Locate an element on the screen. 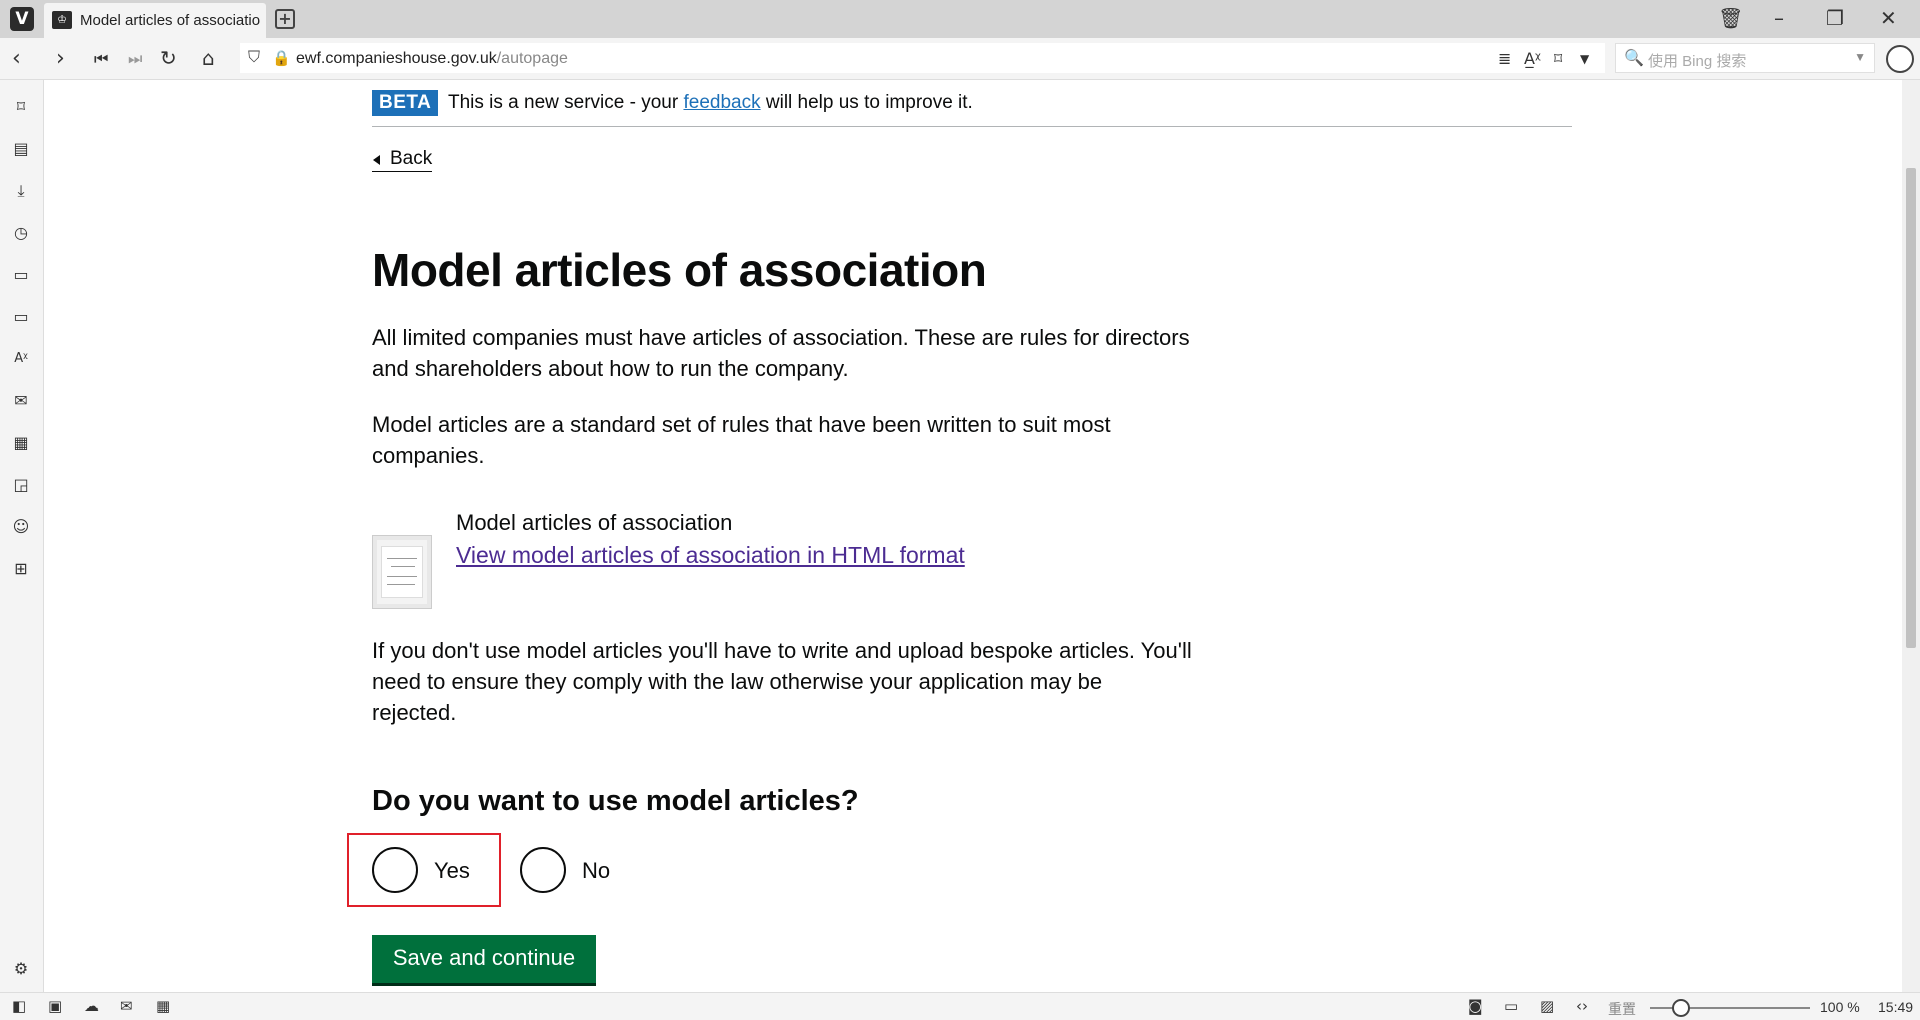 The width and height of the screenshot is (1920, 1020). home-icon: ⌂ is located at coordinates (208, 58).